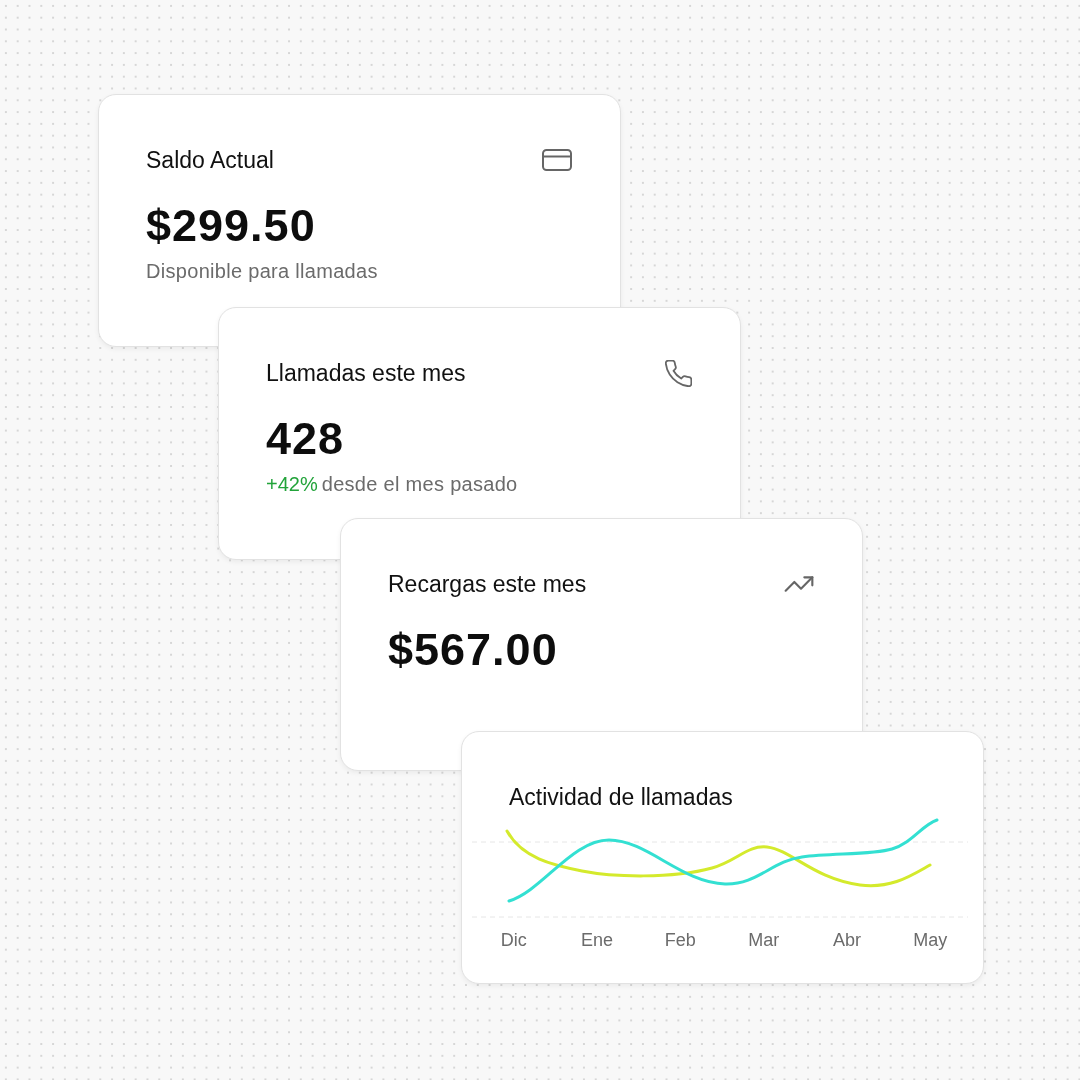  I want to click on card-title: Saldo Actual, so click(210, 160).